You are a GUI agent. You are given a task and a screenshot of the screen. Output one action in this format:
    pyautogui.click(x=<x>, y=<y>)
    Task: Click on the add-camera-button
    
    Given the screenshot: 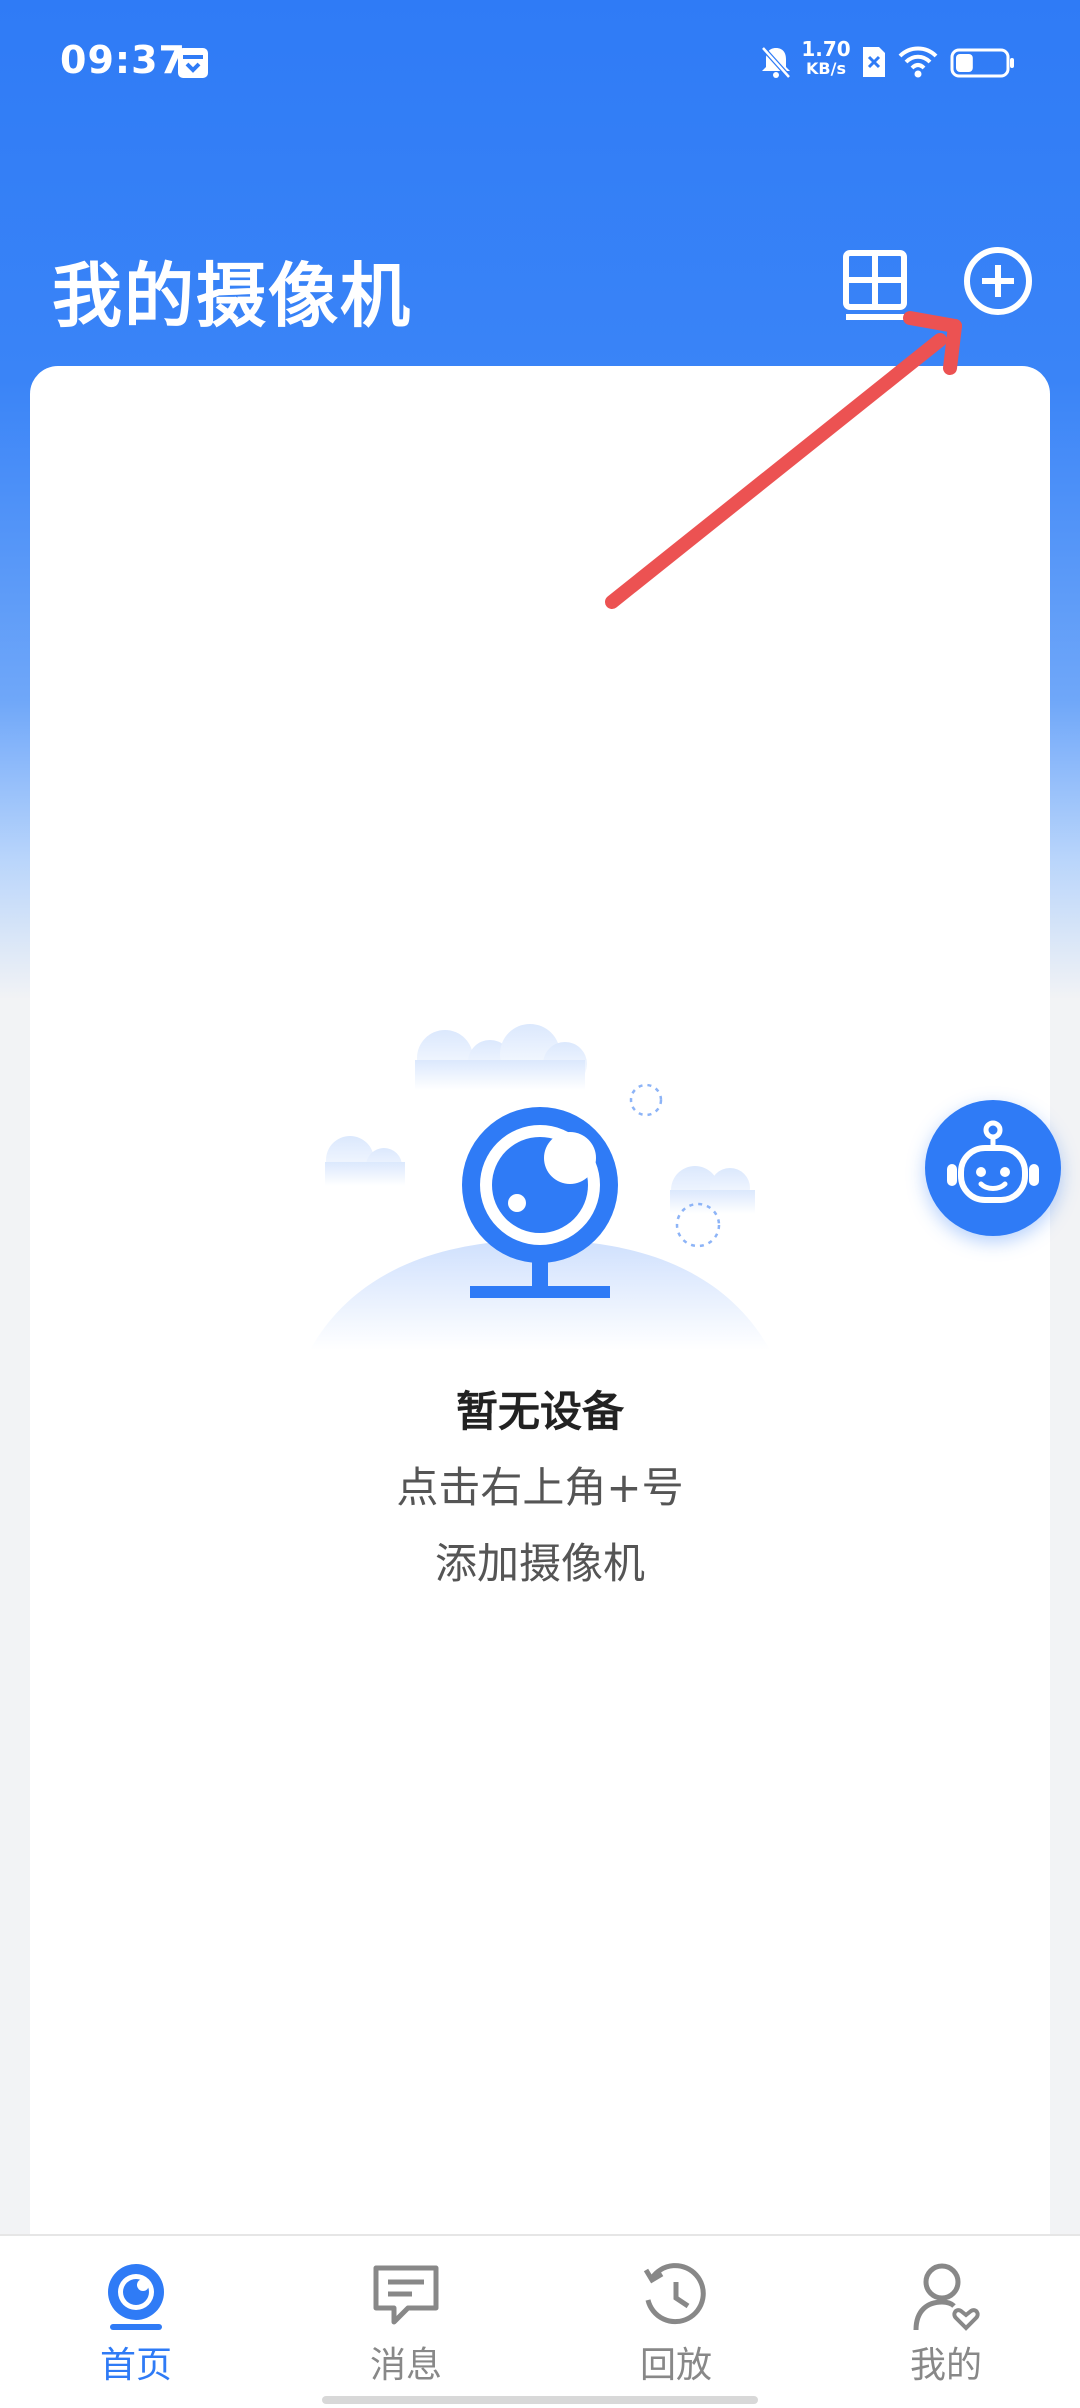 What is the action you would take?
    pyautogui.click(x=998, y=285)
    